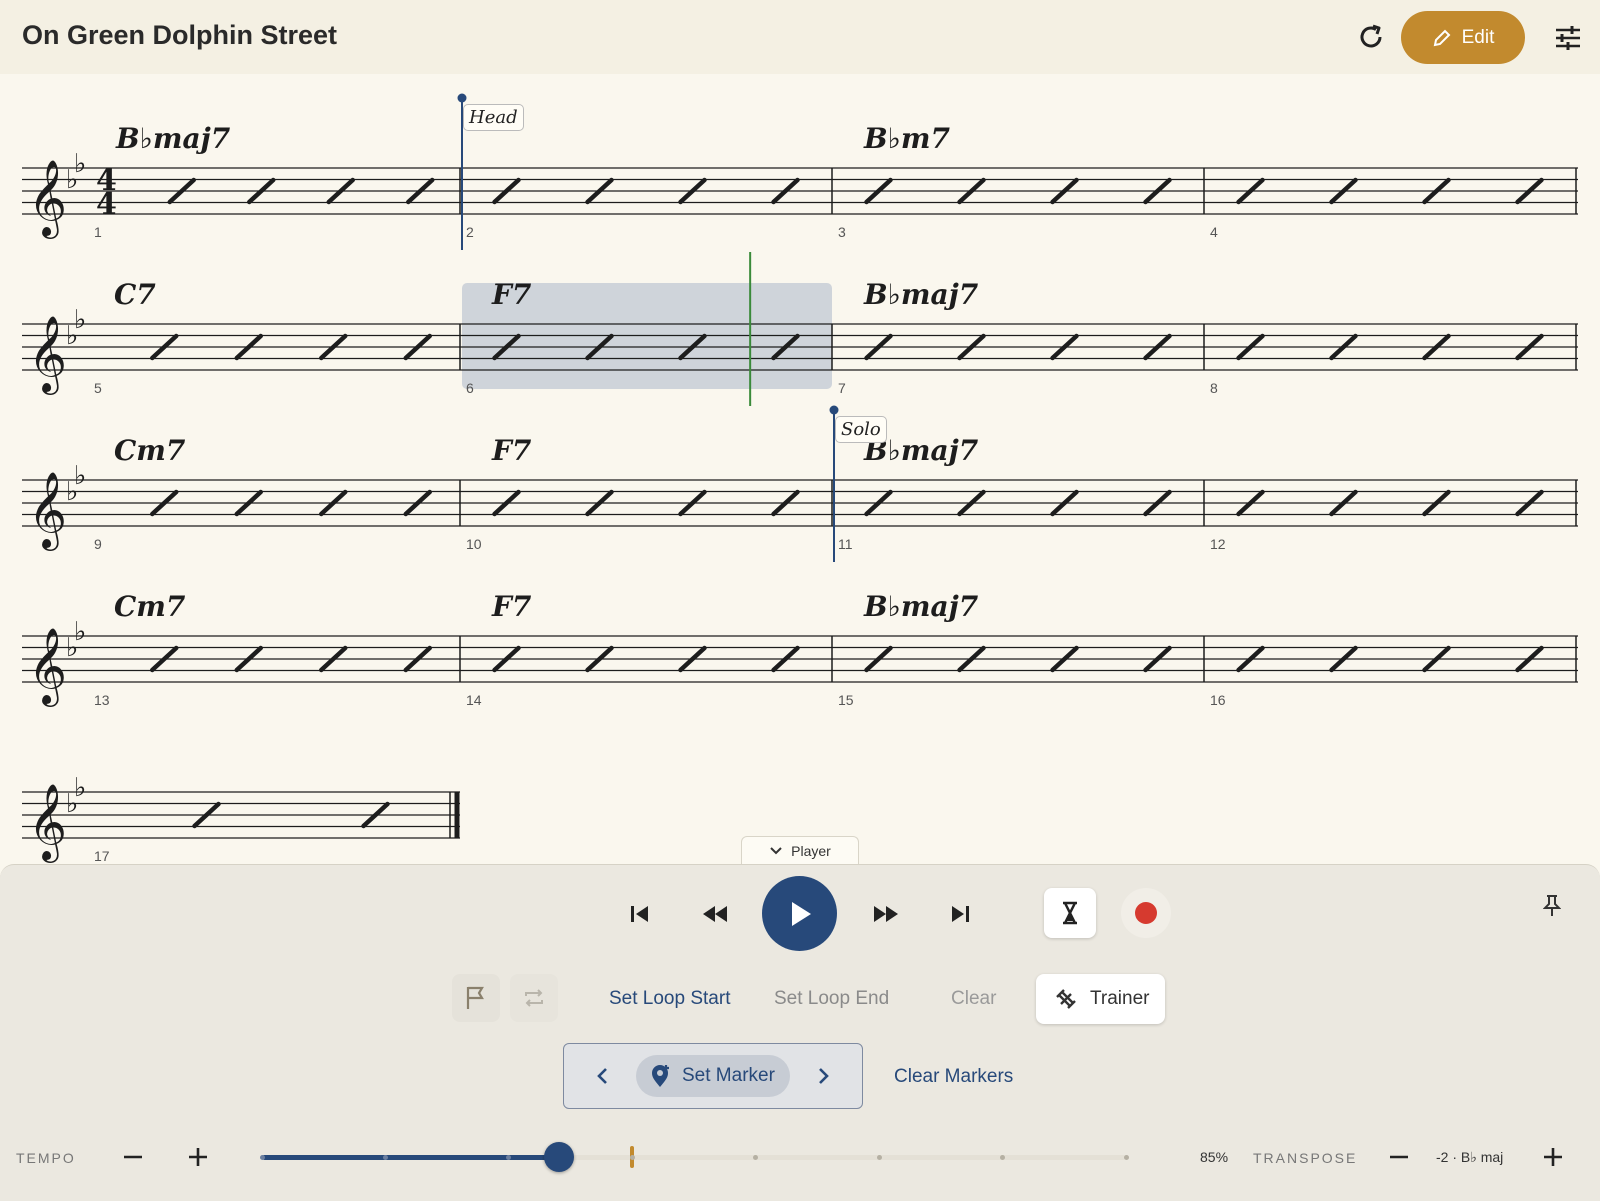 The height and width of the screenshot is (1201, 1600). Describe the element at coordinates (845, 544) in the screenshot. I see `measure-number: 11` at that location.